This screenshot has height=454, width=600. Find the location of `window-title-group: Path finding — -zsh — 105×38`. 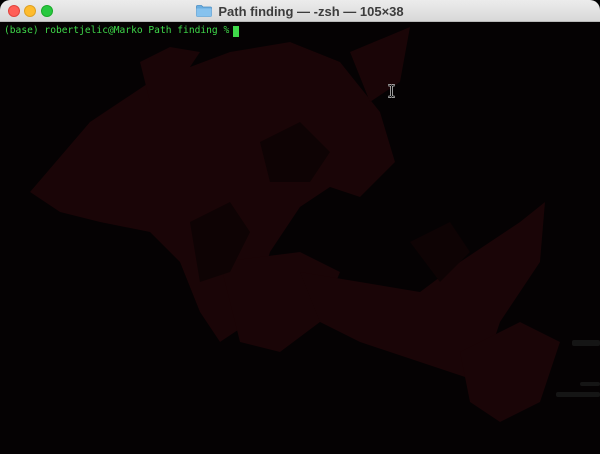

window-title-group: Path finding — -zsh — 105×38 is located at coordinates (300, 11).